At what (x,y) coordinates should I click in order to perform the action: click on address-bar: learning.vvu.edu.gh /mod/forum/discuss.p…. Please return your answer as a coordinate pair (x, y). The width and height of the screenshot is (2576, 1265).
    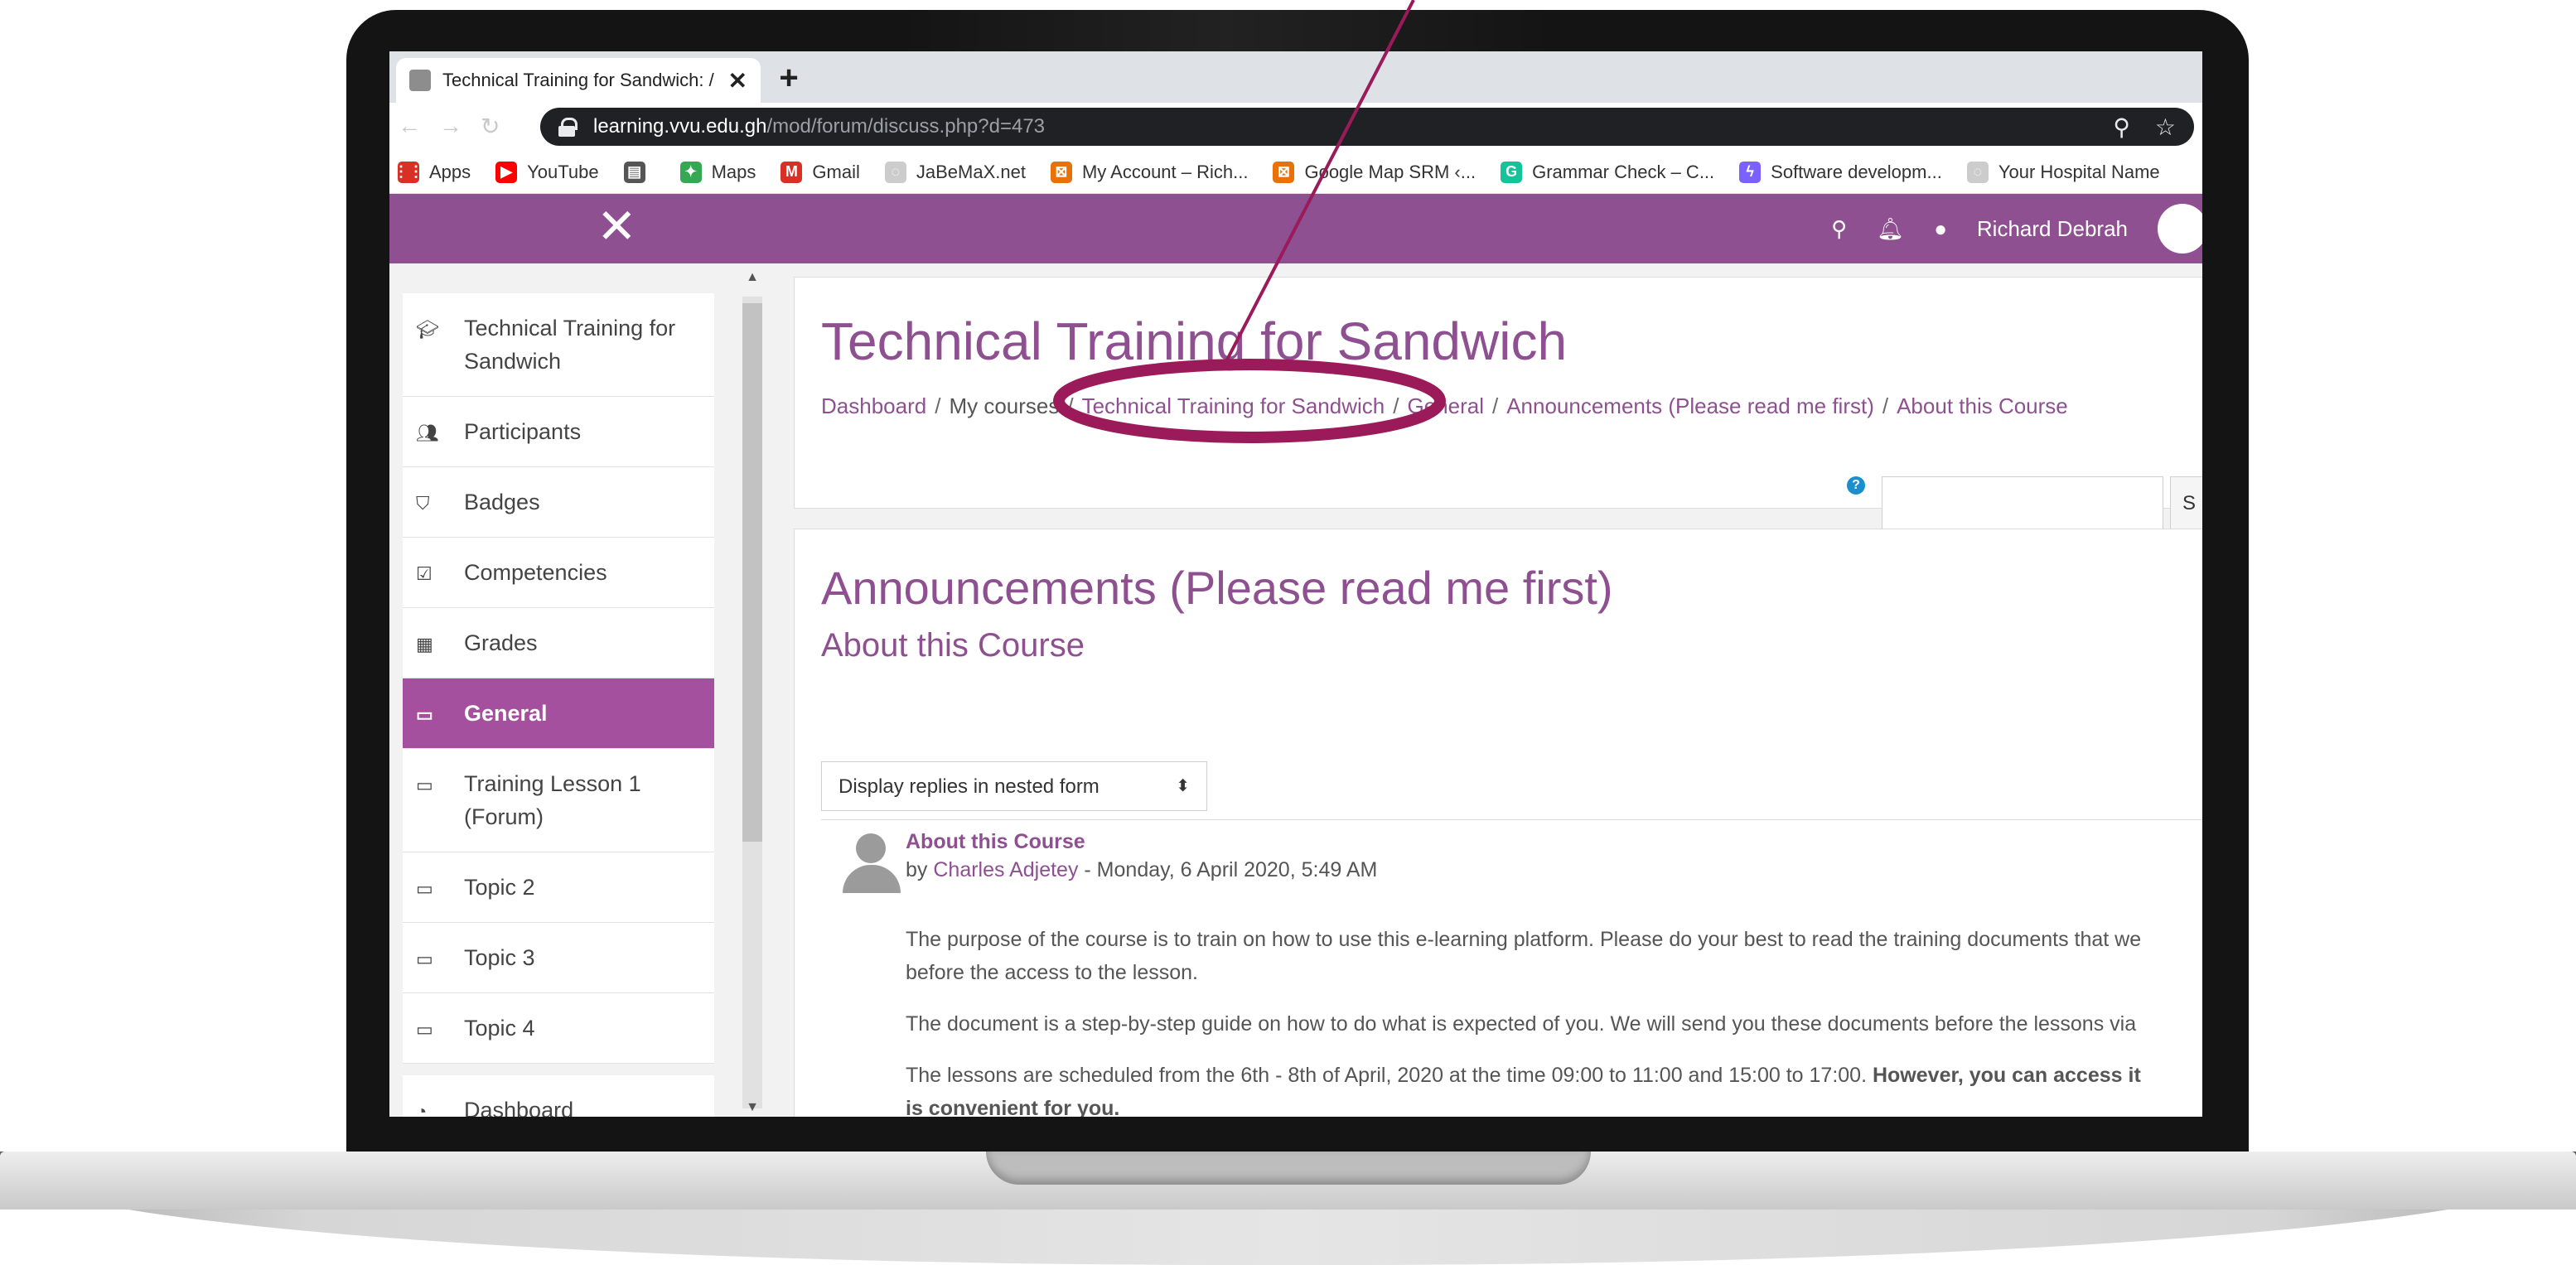
    Looking at the image, I should click on (1367, 127).